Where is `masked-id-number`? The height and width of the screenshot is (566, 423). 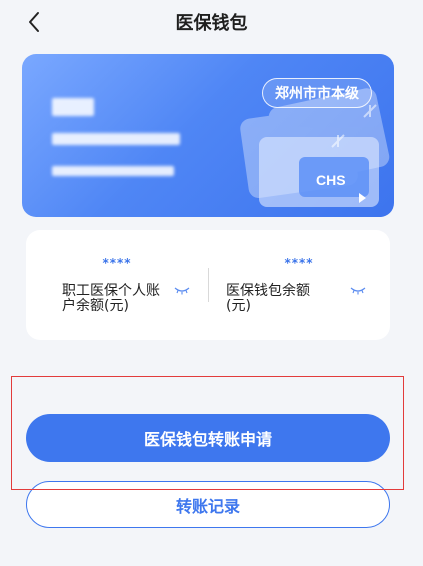
masked-id-number is located at coordinates (116, 139).